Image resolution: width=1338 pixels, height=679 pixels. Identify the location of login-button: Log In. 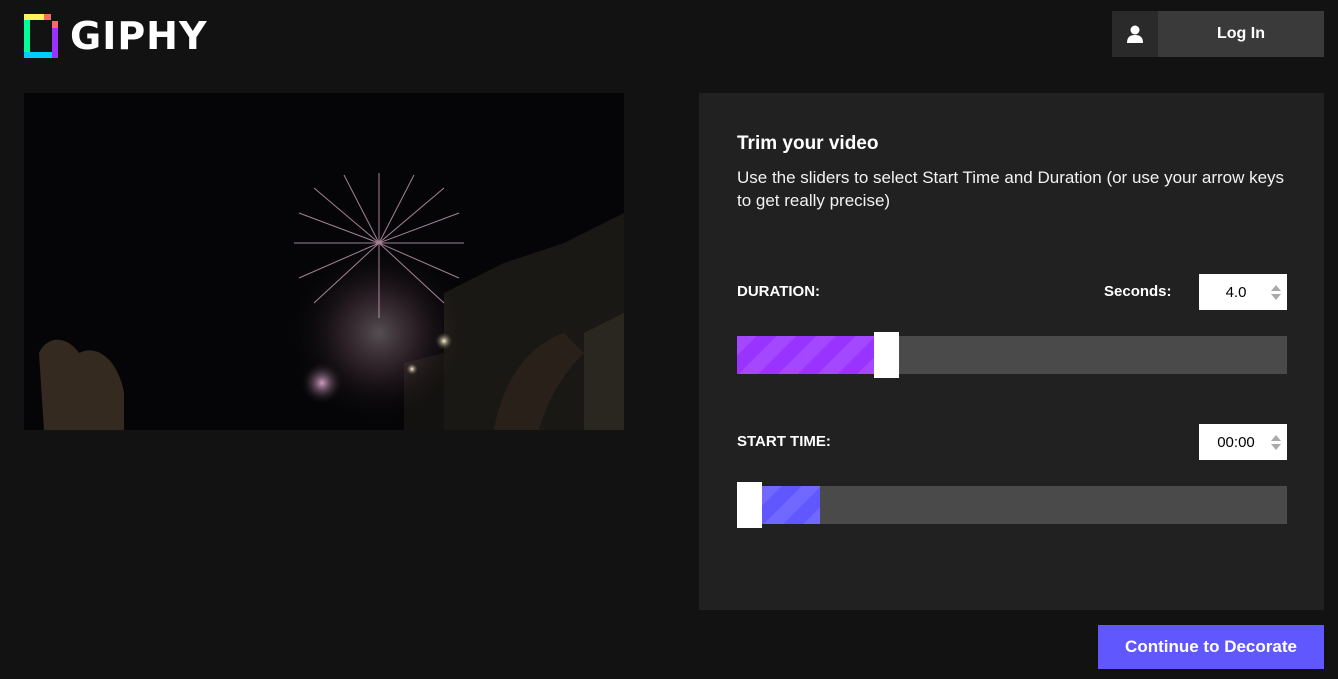
(1218, 34).